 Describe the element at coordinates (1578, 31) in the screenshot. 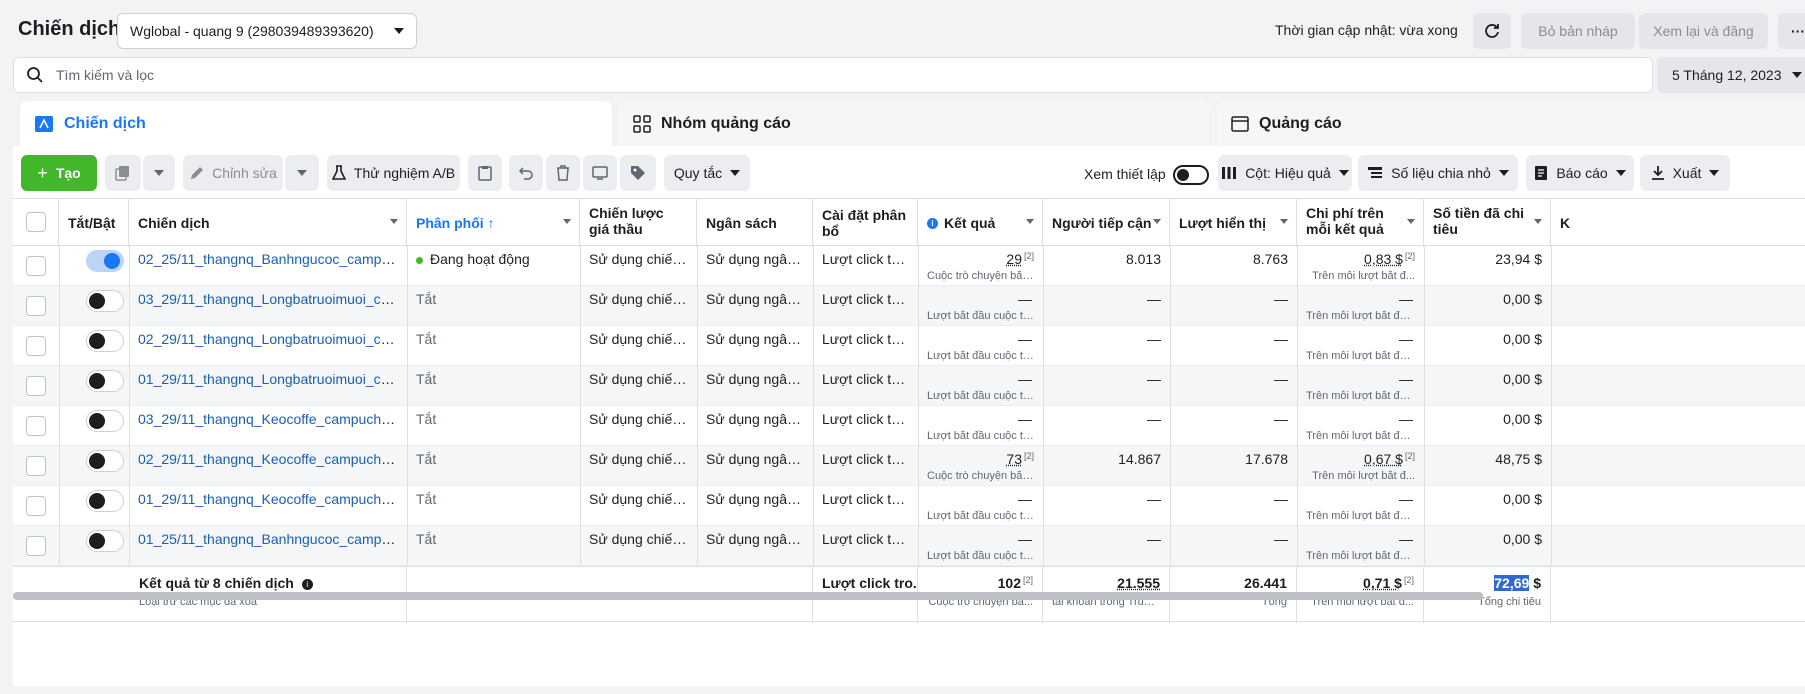

I see `discard-draft-button: Bỏ bản nháp` at that location.